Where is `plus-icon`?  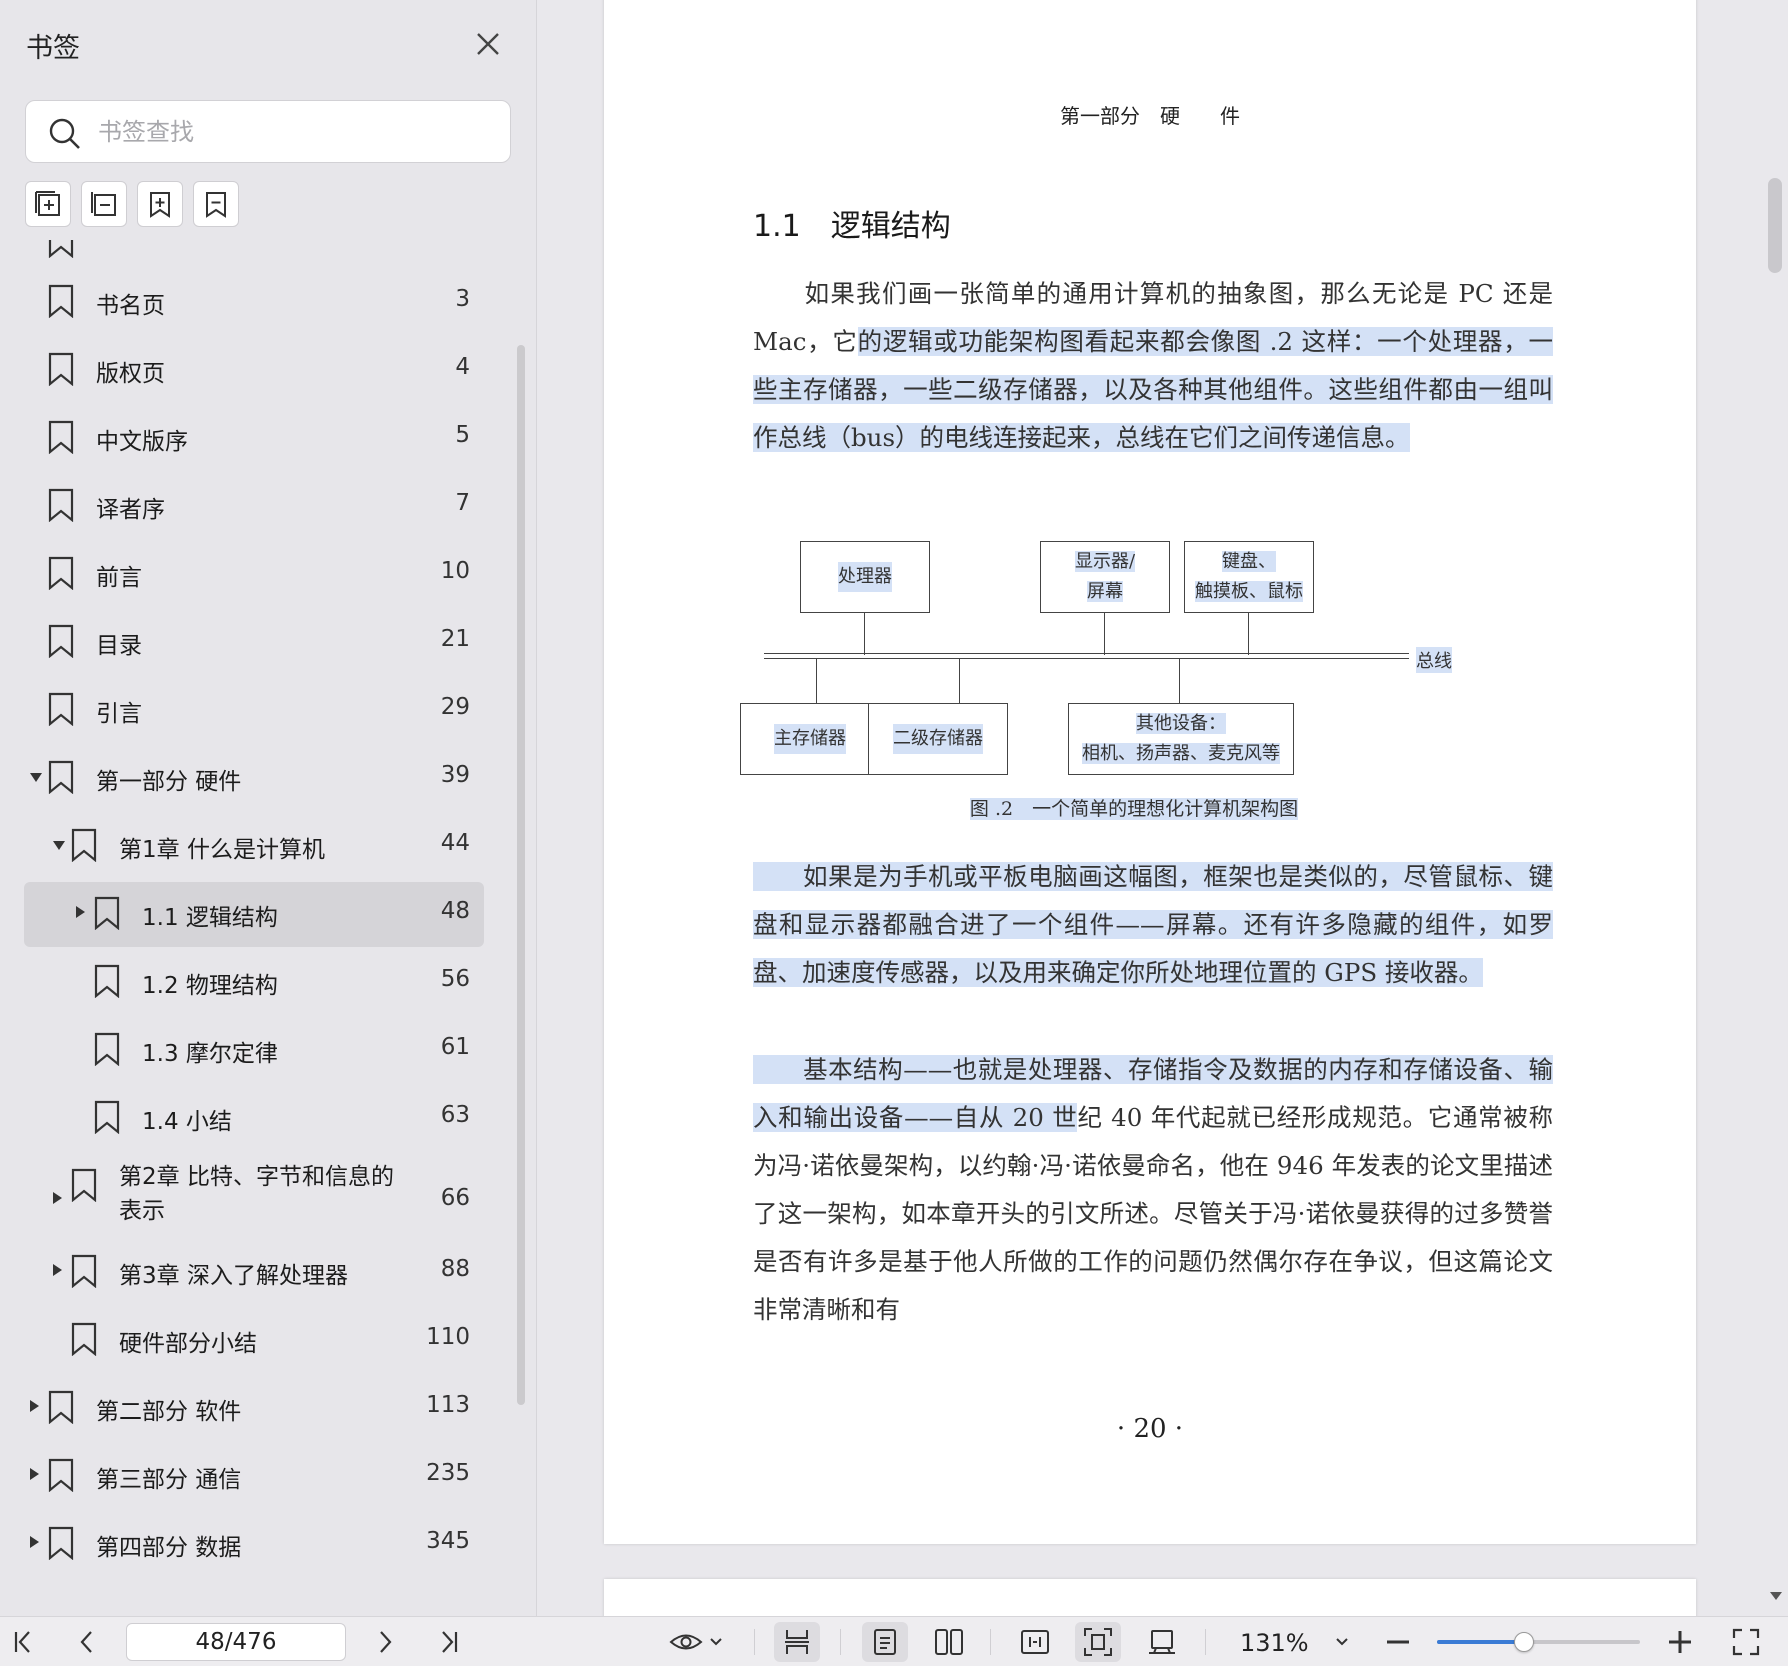 plus-icon is located at coordinates (1680, 1642).